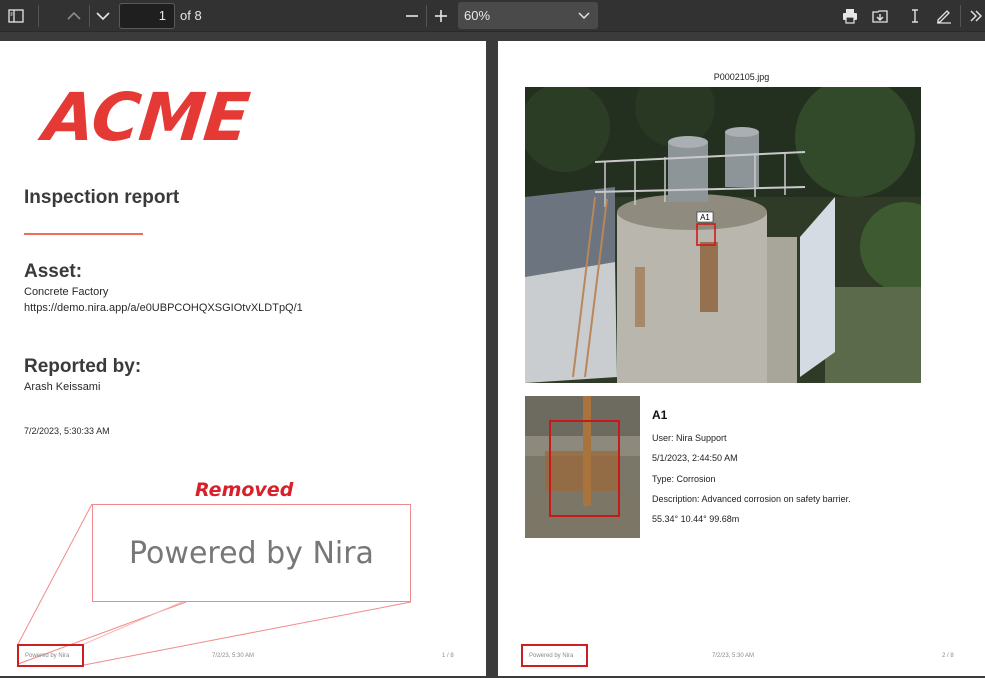  I want to click on powered-by-zoom-box: Powered by Nira, so click(251, 553).